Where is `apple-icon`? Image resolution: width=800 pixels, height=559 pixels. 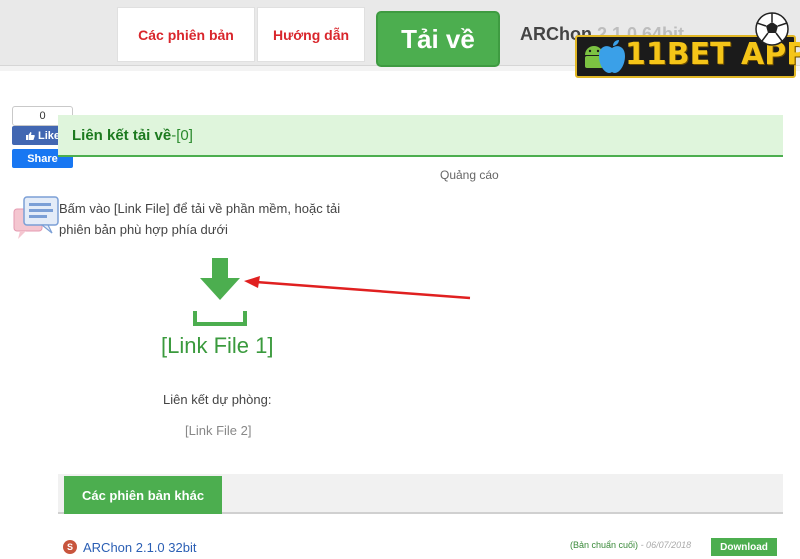
apple-icon is located at coordinates (612, 56).